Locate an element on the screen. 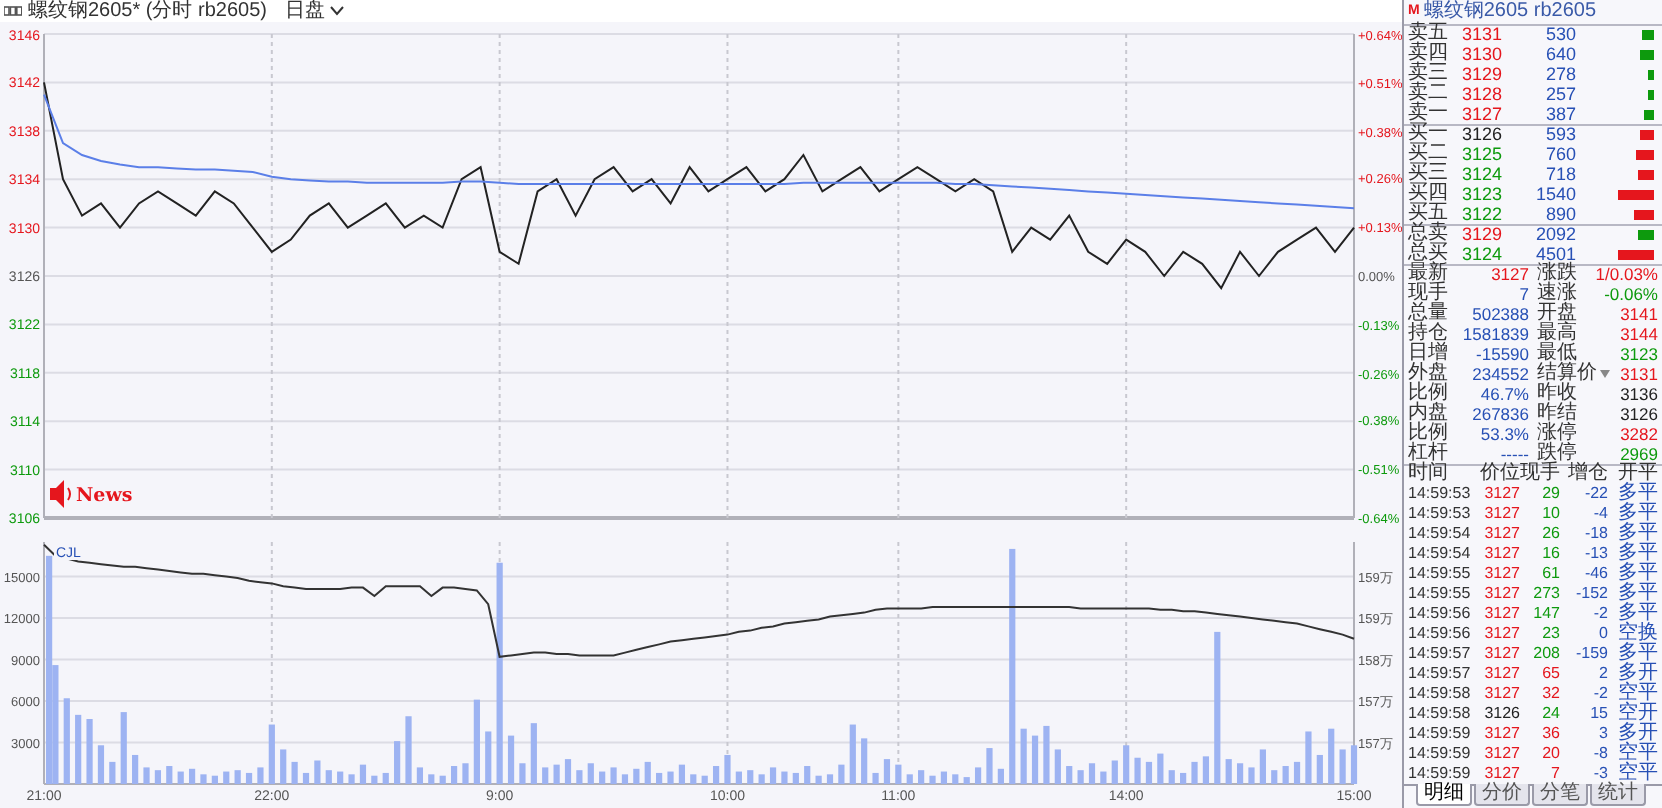  caret-icon is located at coordinates (1604, 374).